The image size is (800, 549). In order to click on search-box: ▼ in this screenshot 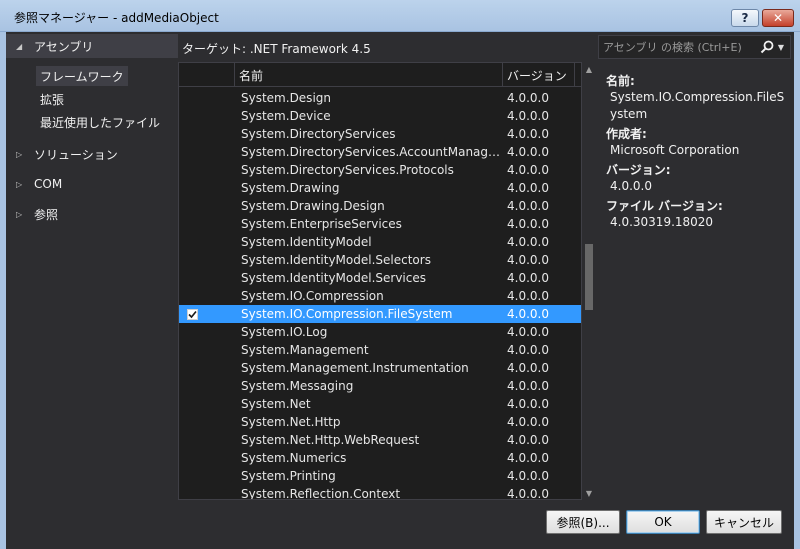, I will do `click(694, 47)`.